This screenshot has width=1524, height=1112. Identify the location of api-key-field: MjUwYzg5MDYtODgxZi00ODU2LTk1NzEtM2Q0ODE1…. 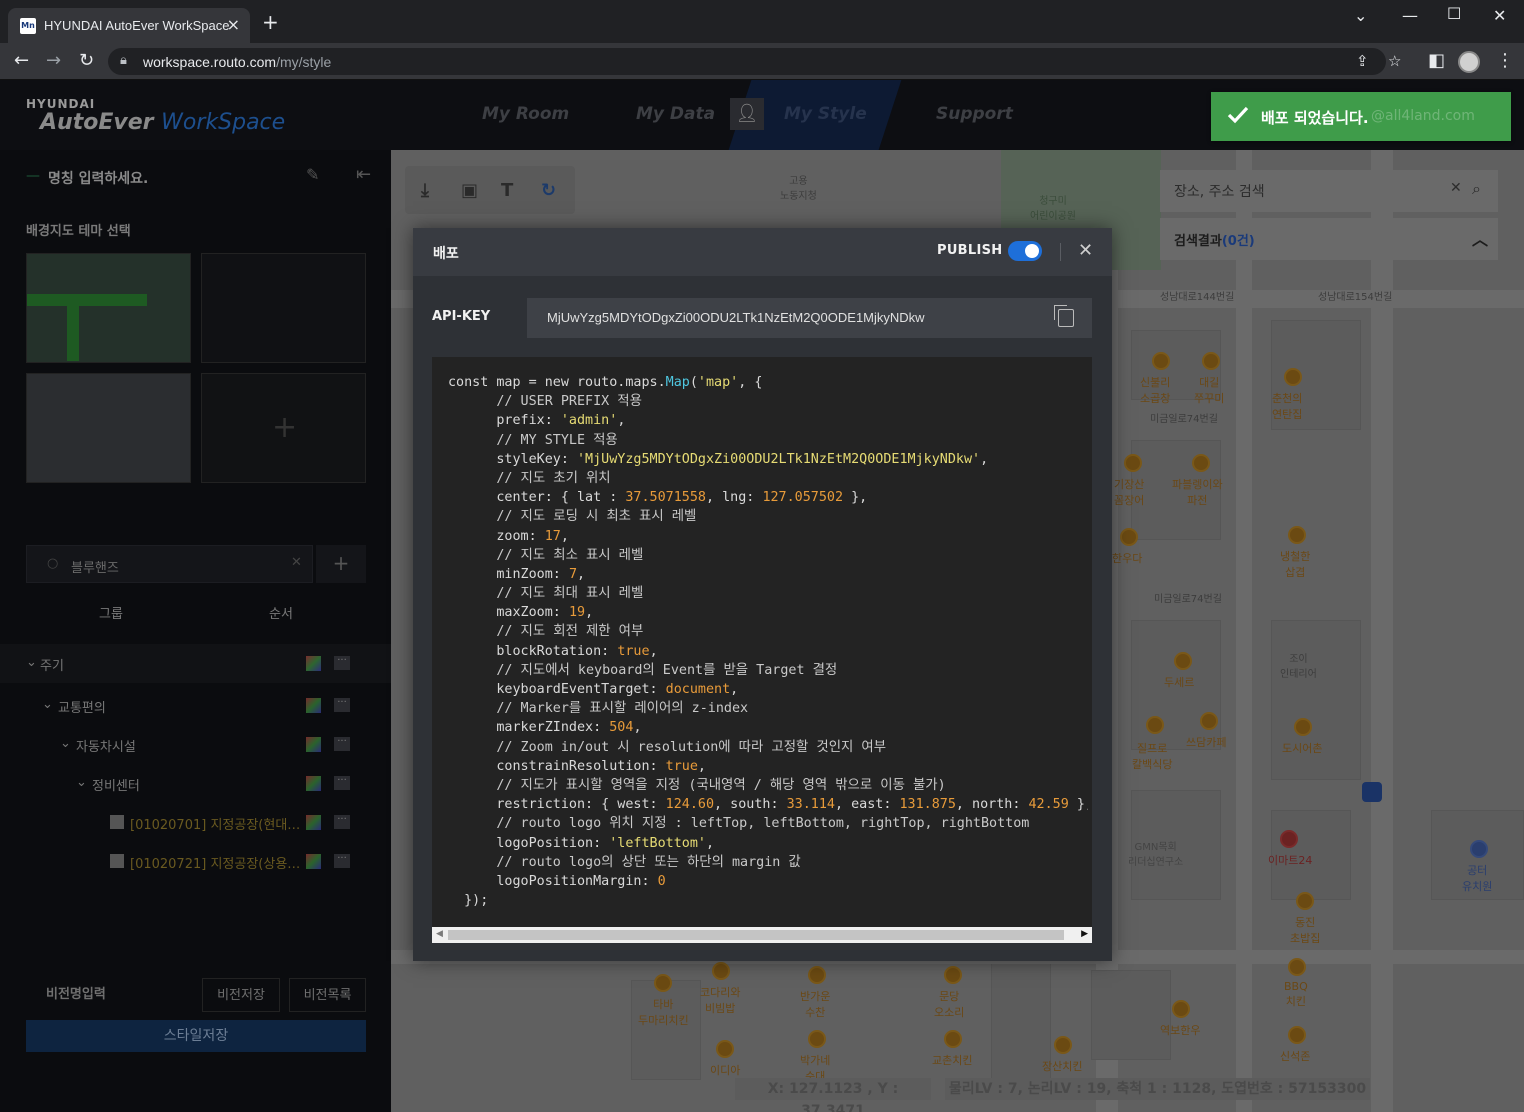
(809, 318).